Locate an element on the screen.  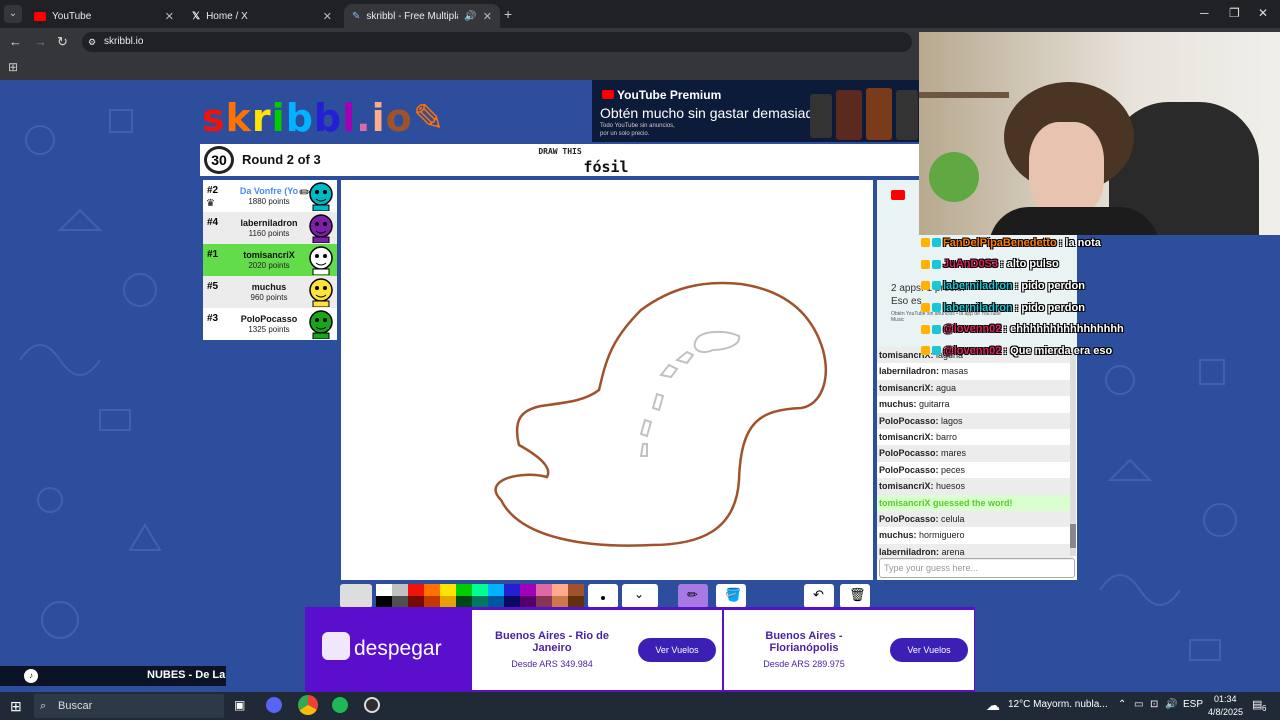
overlay-username: FanDelPipaBenedetto is located at coordinates (1000, 242).